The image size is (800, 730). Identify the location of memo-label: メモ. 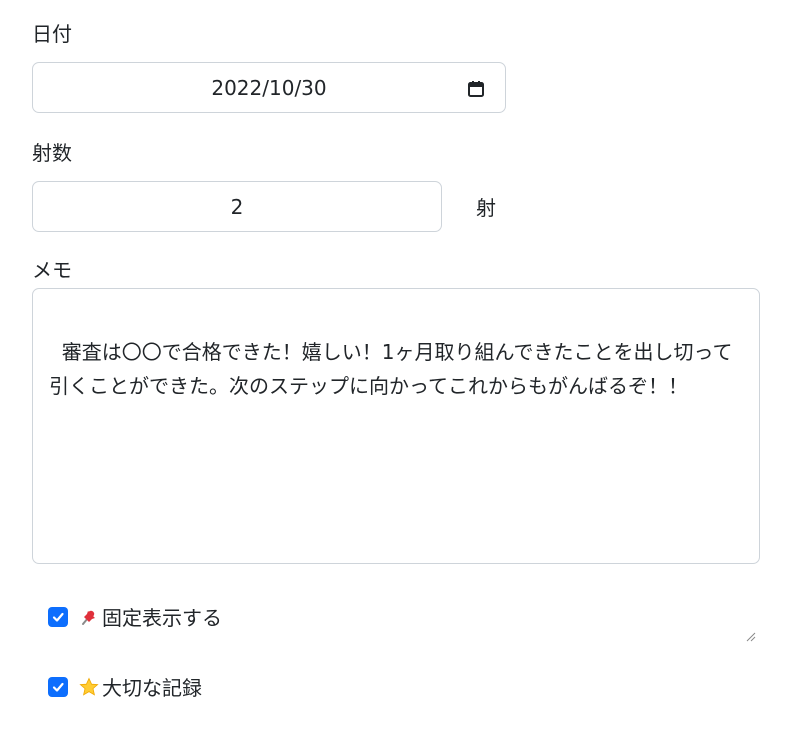
(52, 270).